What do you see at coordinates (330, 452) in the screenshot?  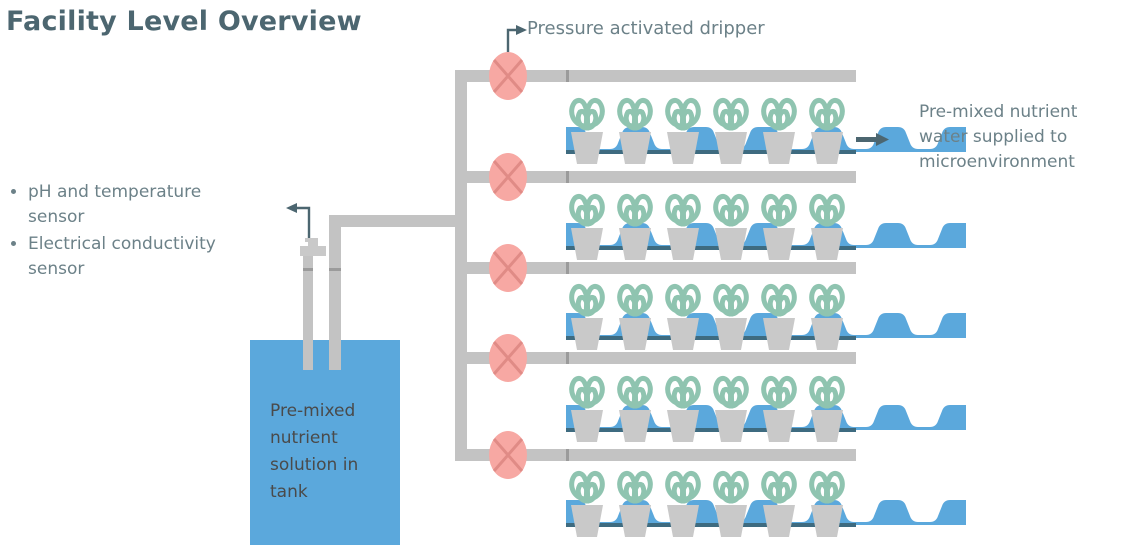 I see `tank-label: Pre-mixed nutrient solution in tank` at bounding box center [330, 452].